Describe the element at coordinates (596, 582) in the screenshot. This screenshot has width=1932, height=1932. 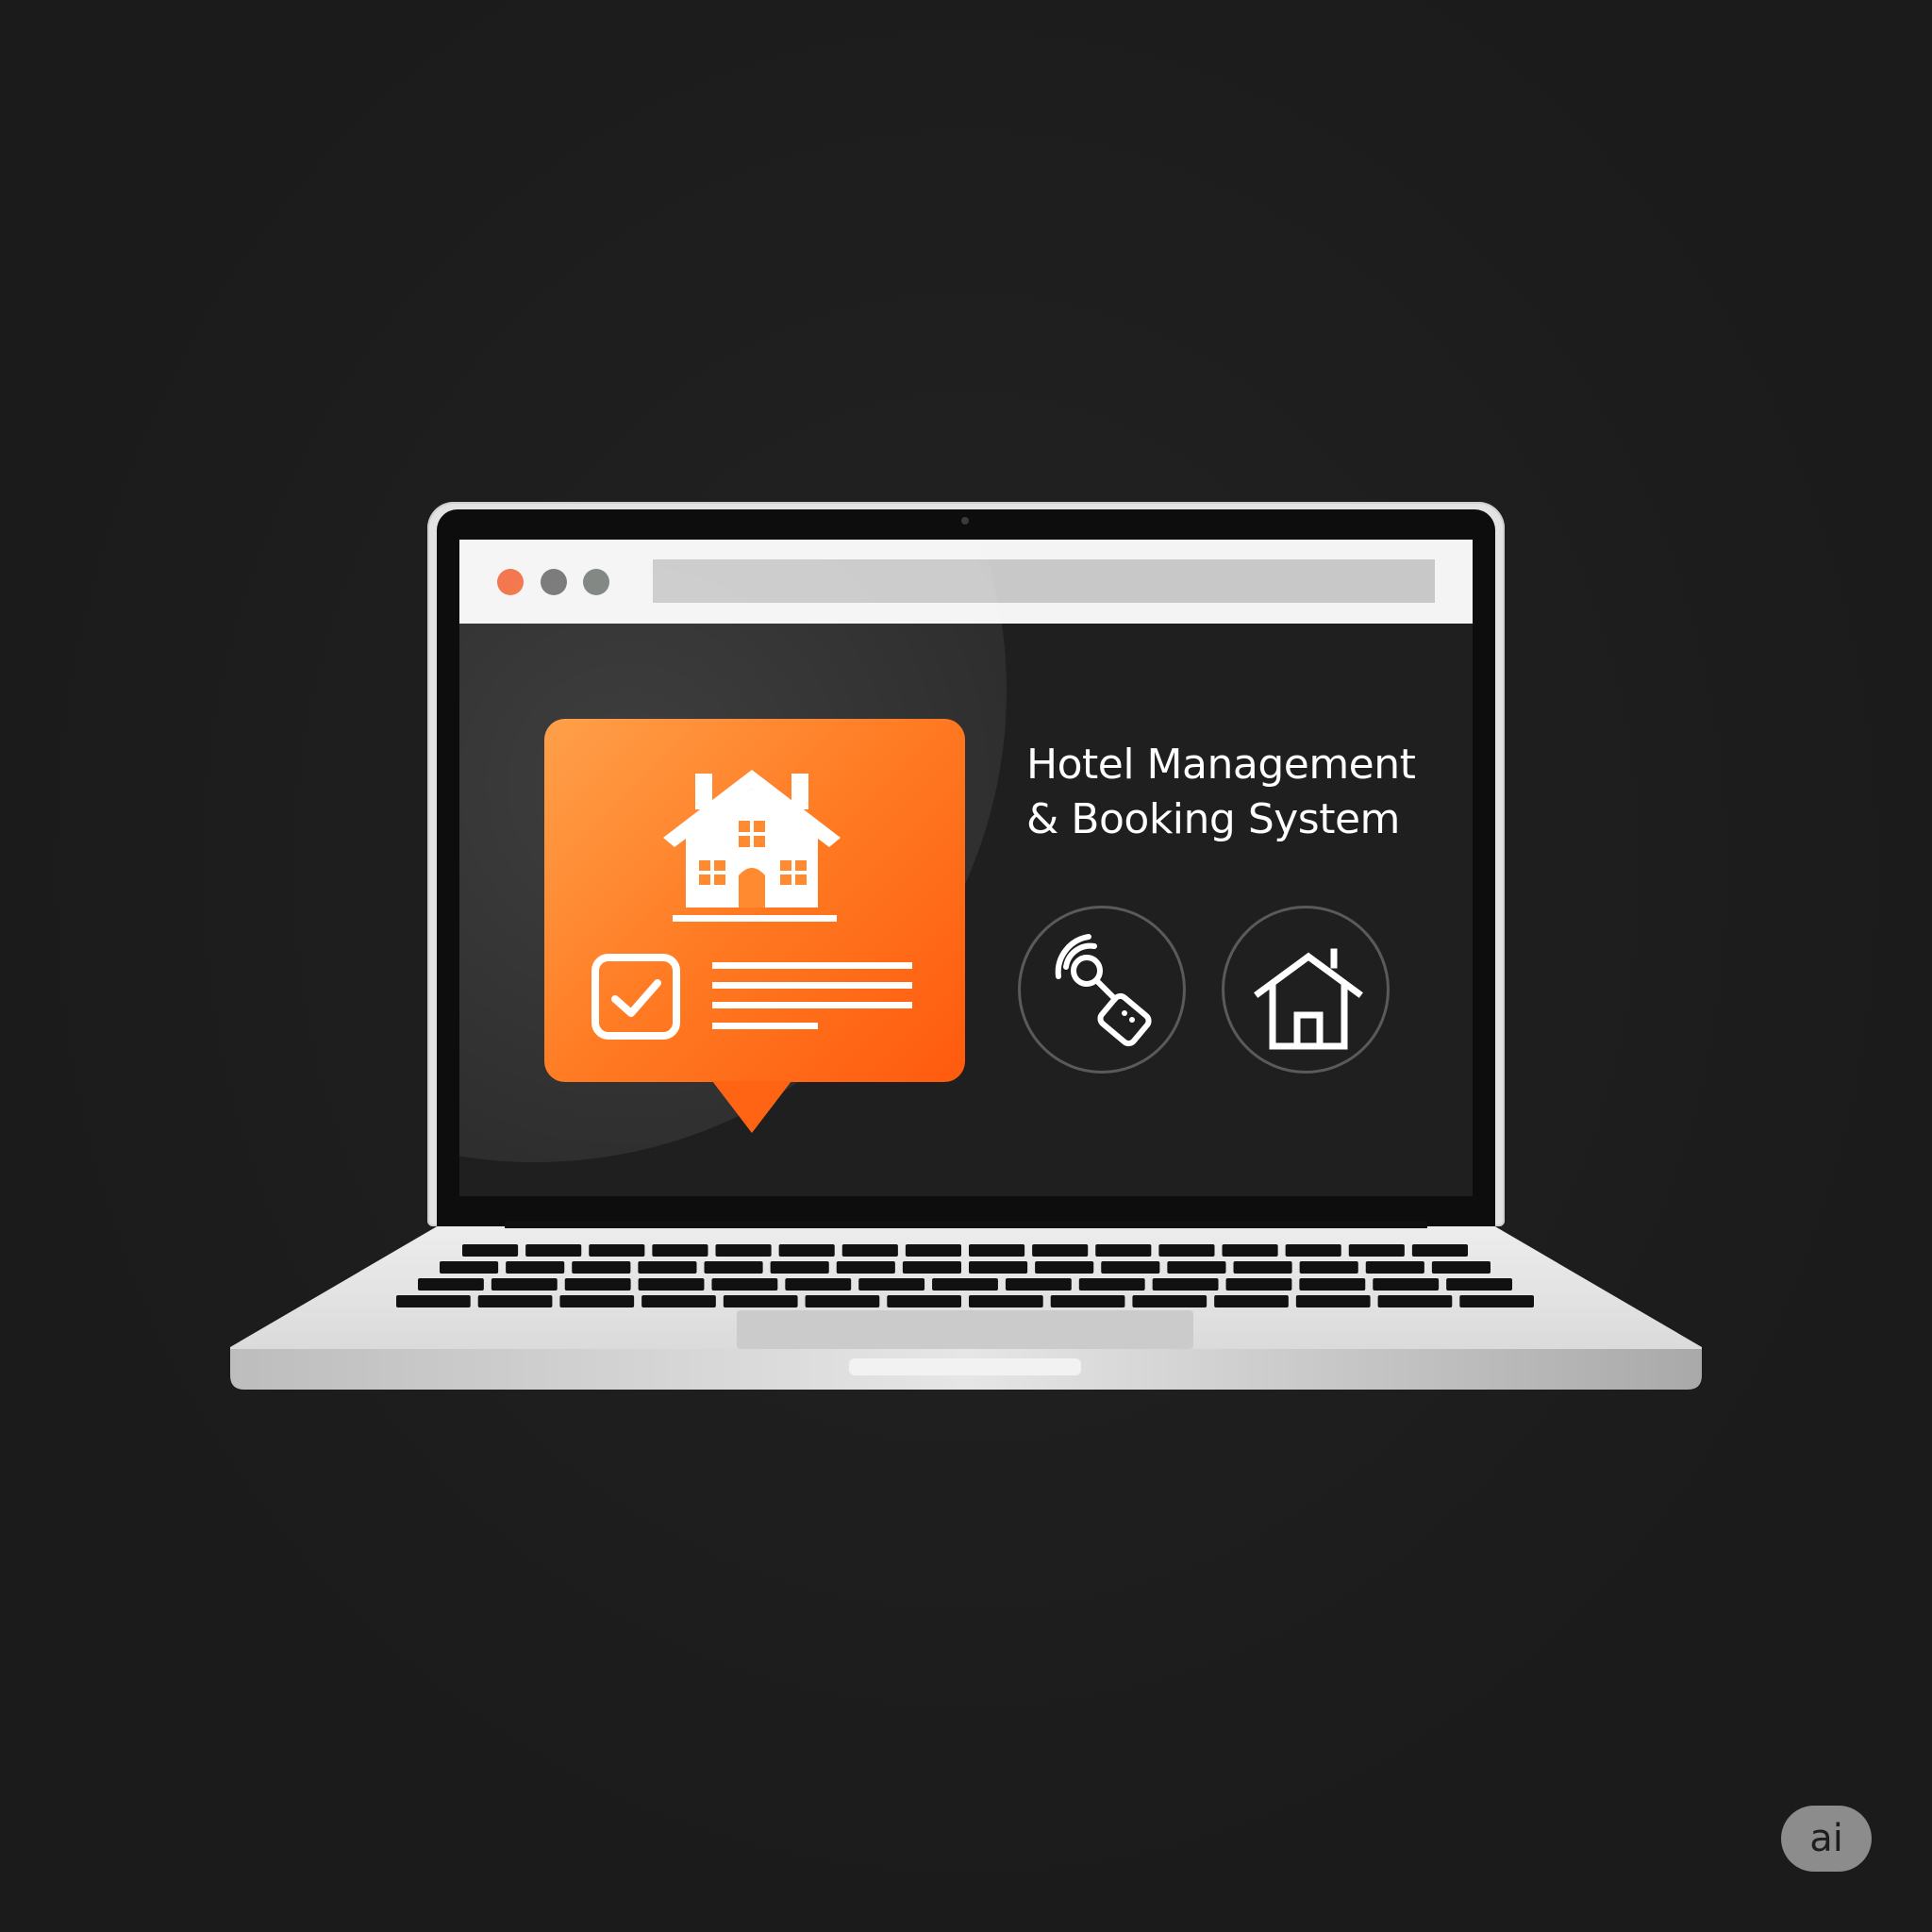
I see `maximize-dot` at that location.